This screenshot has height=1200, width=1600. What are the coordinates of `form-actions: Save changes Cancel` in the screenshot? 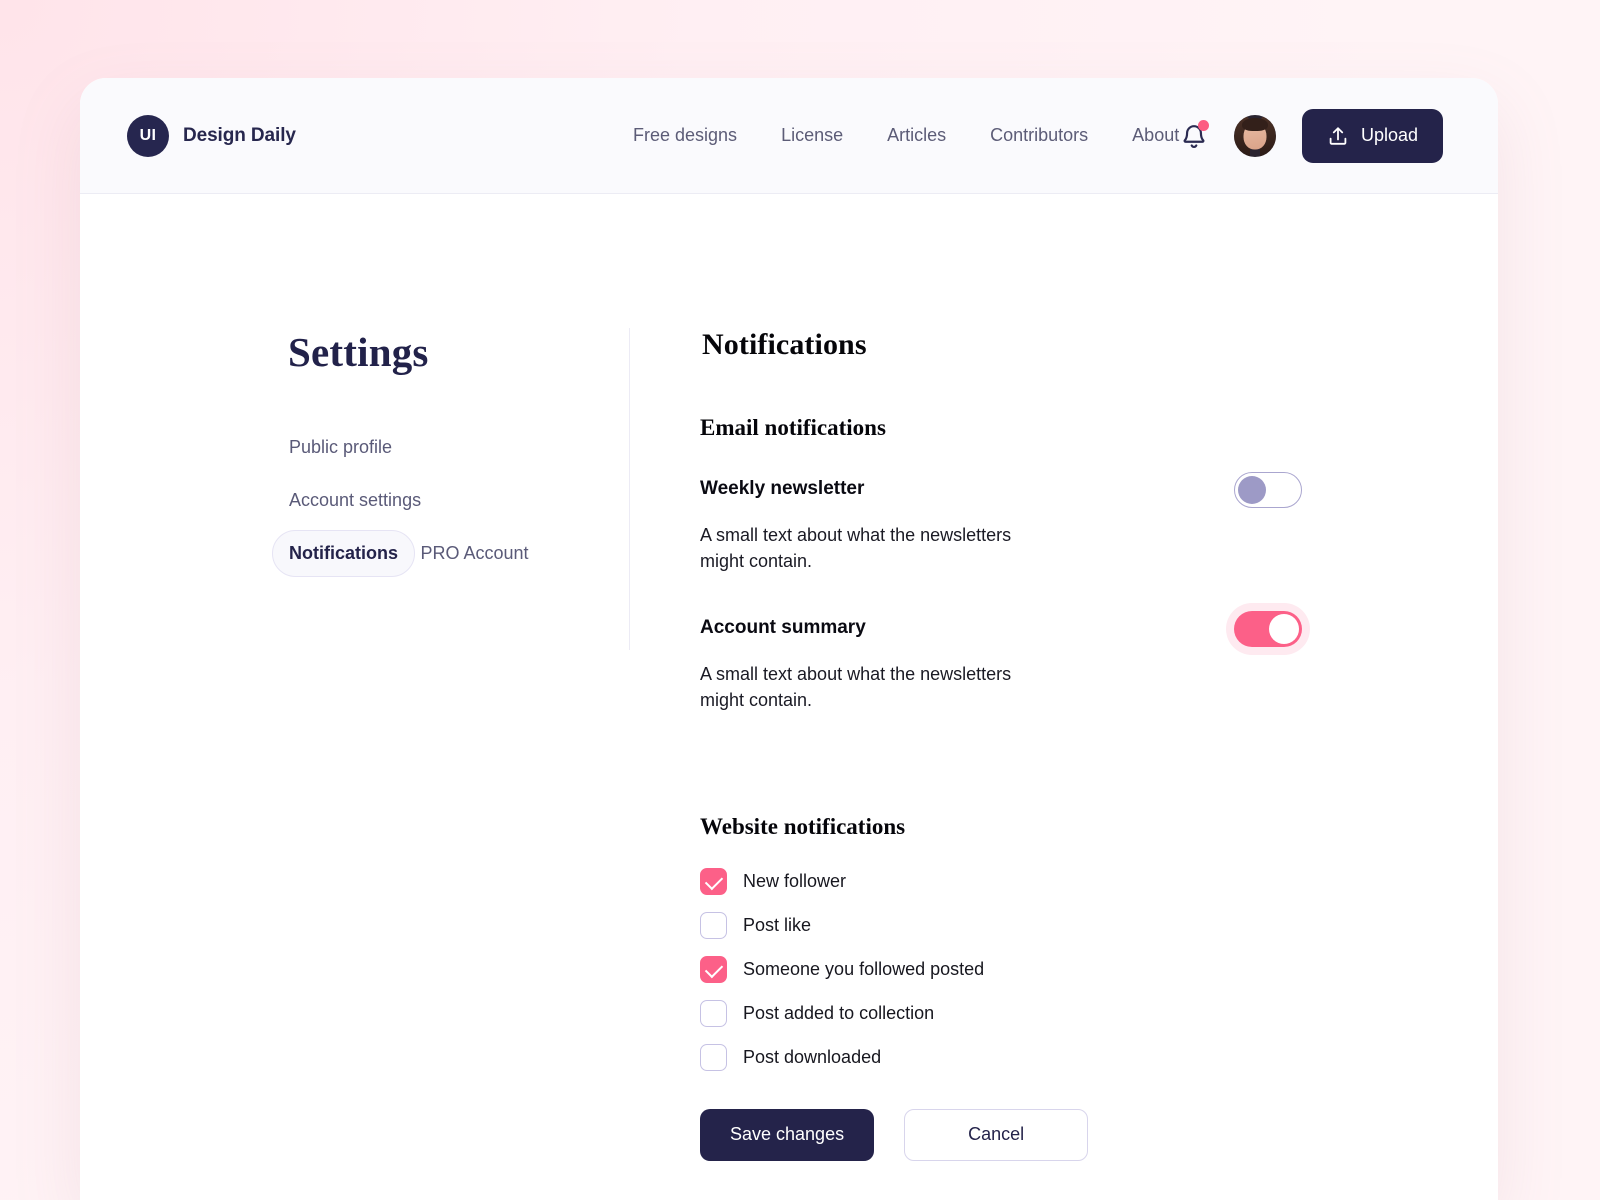 It's located at (1010, 1134).